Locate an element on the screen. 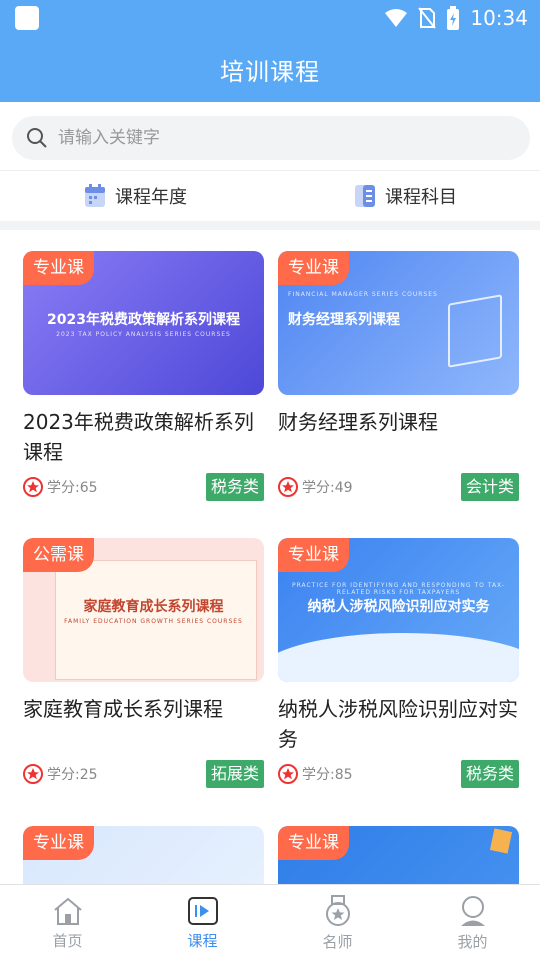 This screenshot has height=961, width=540. tab-label: 课程 is located at coordinates (202, 940).